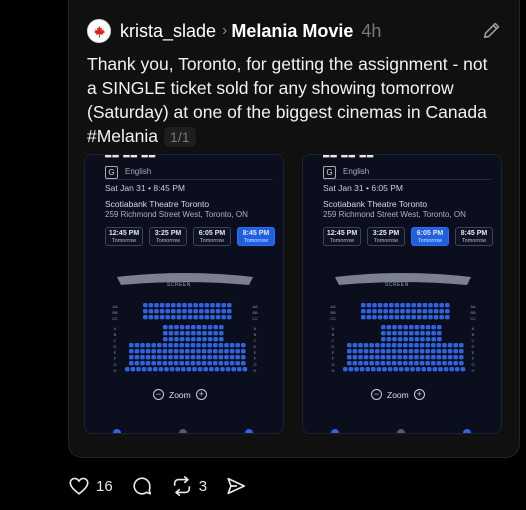  What do you see at coordinates (492, 30) in the screenshot?
I see `edit-icon` at bounding box center [492, 30].